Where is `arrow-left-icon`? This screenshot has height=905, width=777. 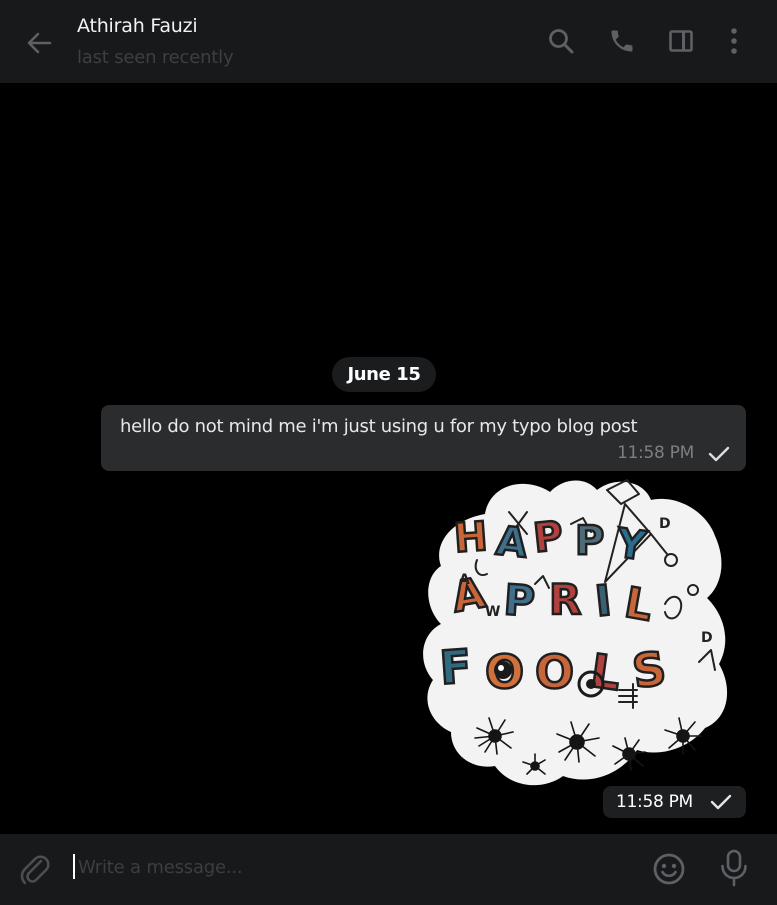
arrow-left-icon is located at coordinates (39, 43).